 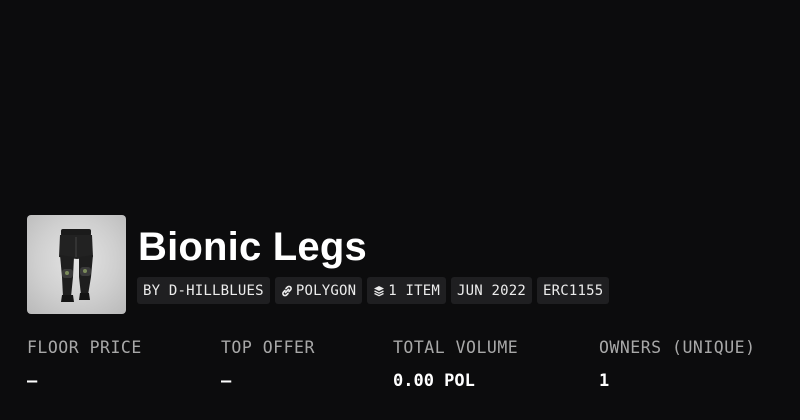 What do you see at coordinates (434, 381) in the screenshot?
I see `total-volume-value: 0.00 POL` at bounding box center [434, 381].